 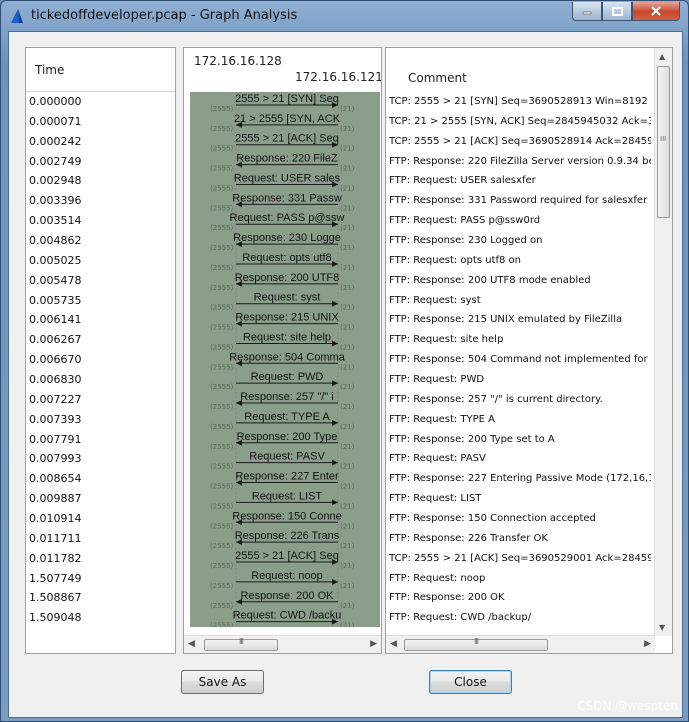 I want to click on time-row: 0.005025, so click(x=100, y=261).